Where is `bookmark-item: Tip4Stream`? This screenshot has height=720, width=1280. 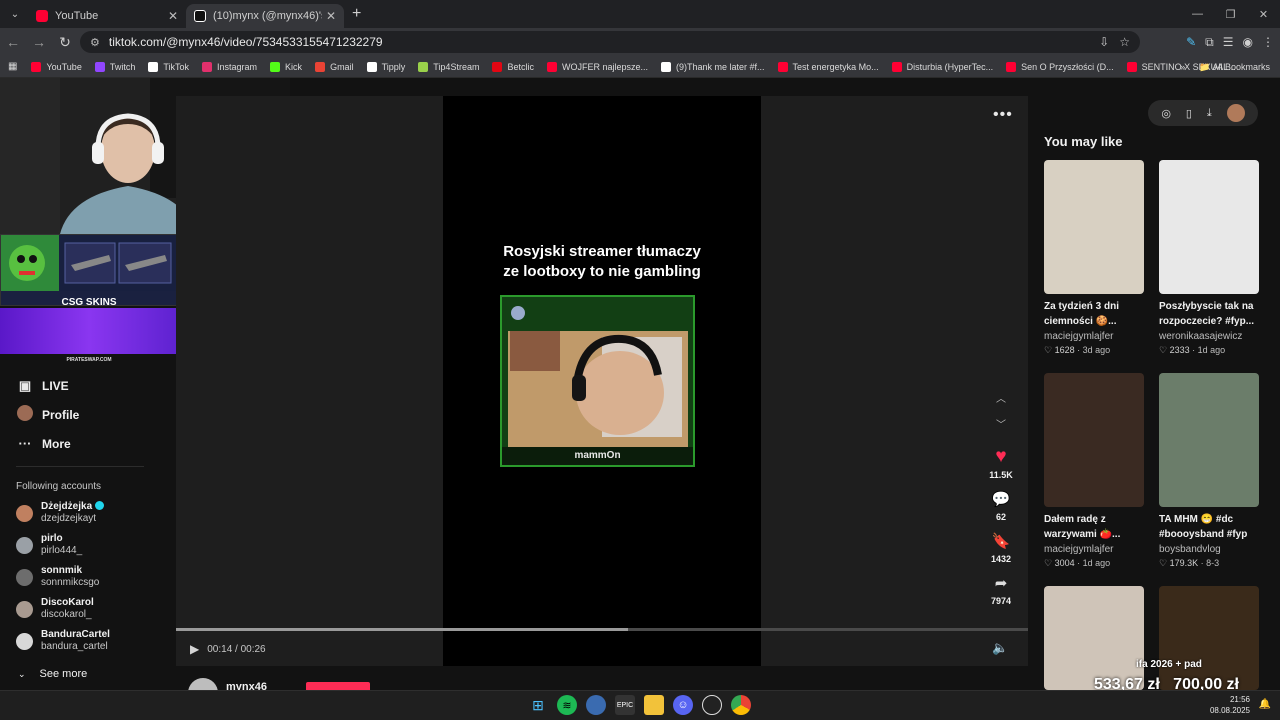 bookmark-item: Tip4Stream is located at coordinates (448, 66).